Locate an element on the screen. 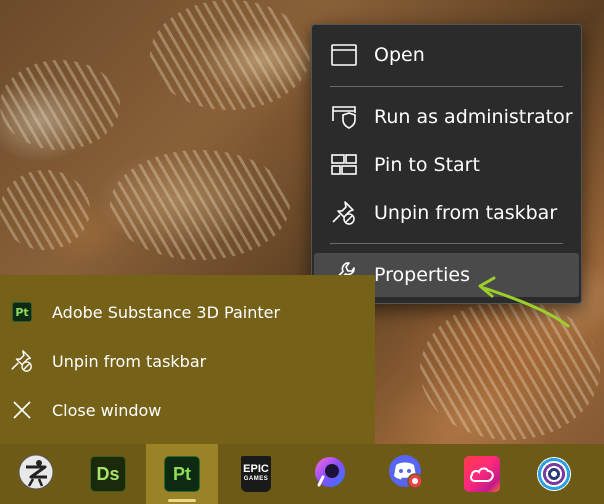  pin-start-icon is located at coordinates (344, 165).